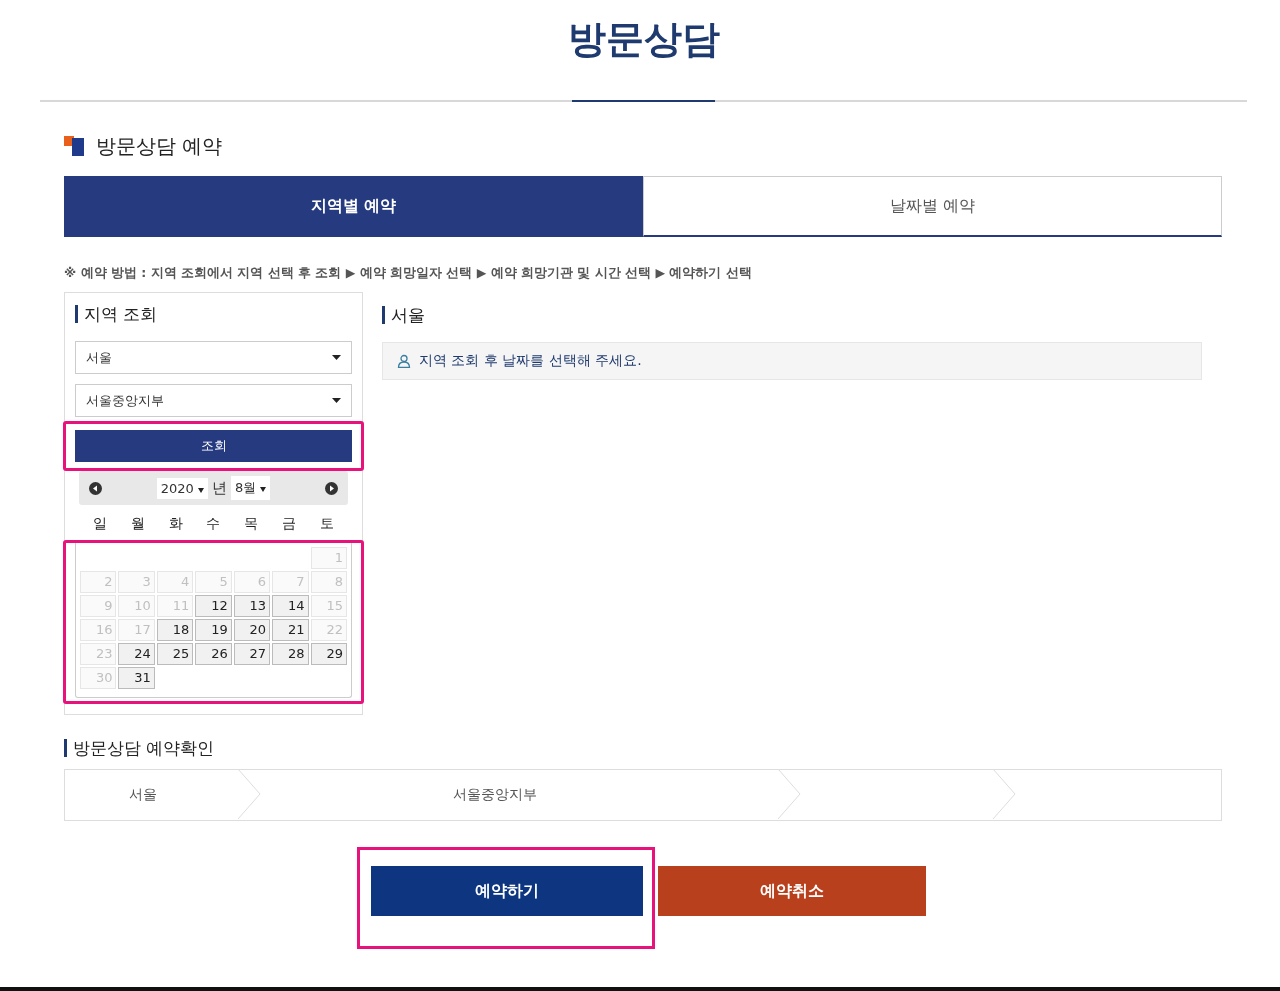 The image size is (1280, 991). What do you see at coordinates (213, 606) in the screenshot?
I see `calendar-day: 12` at bounding box center [213, 606].